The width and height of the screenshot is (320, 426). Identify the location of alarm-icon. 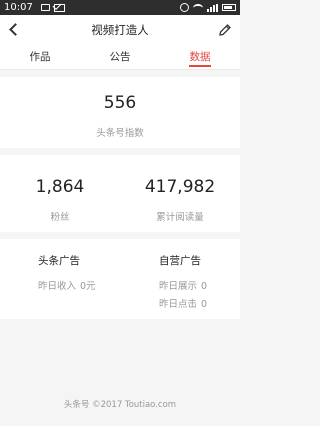
(184, 7).